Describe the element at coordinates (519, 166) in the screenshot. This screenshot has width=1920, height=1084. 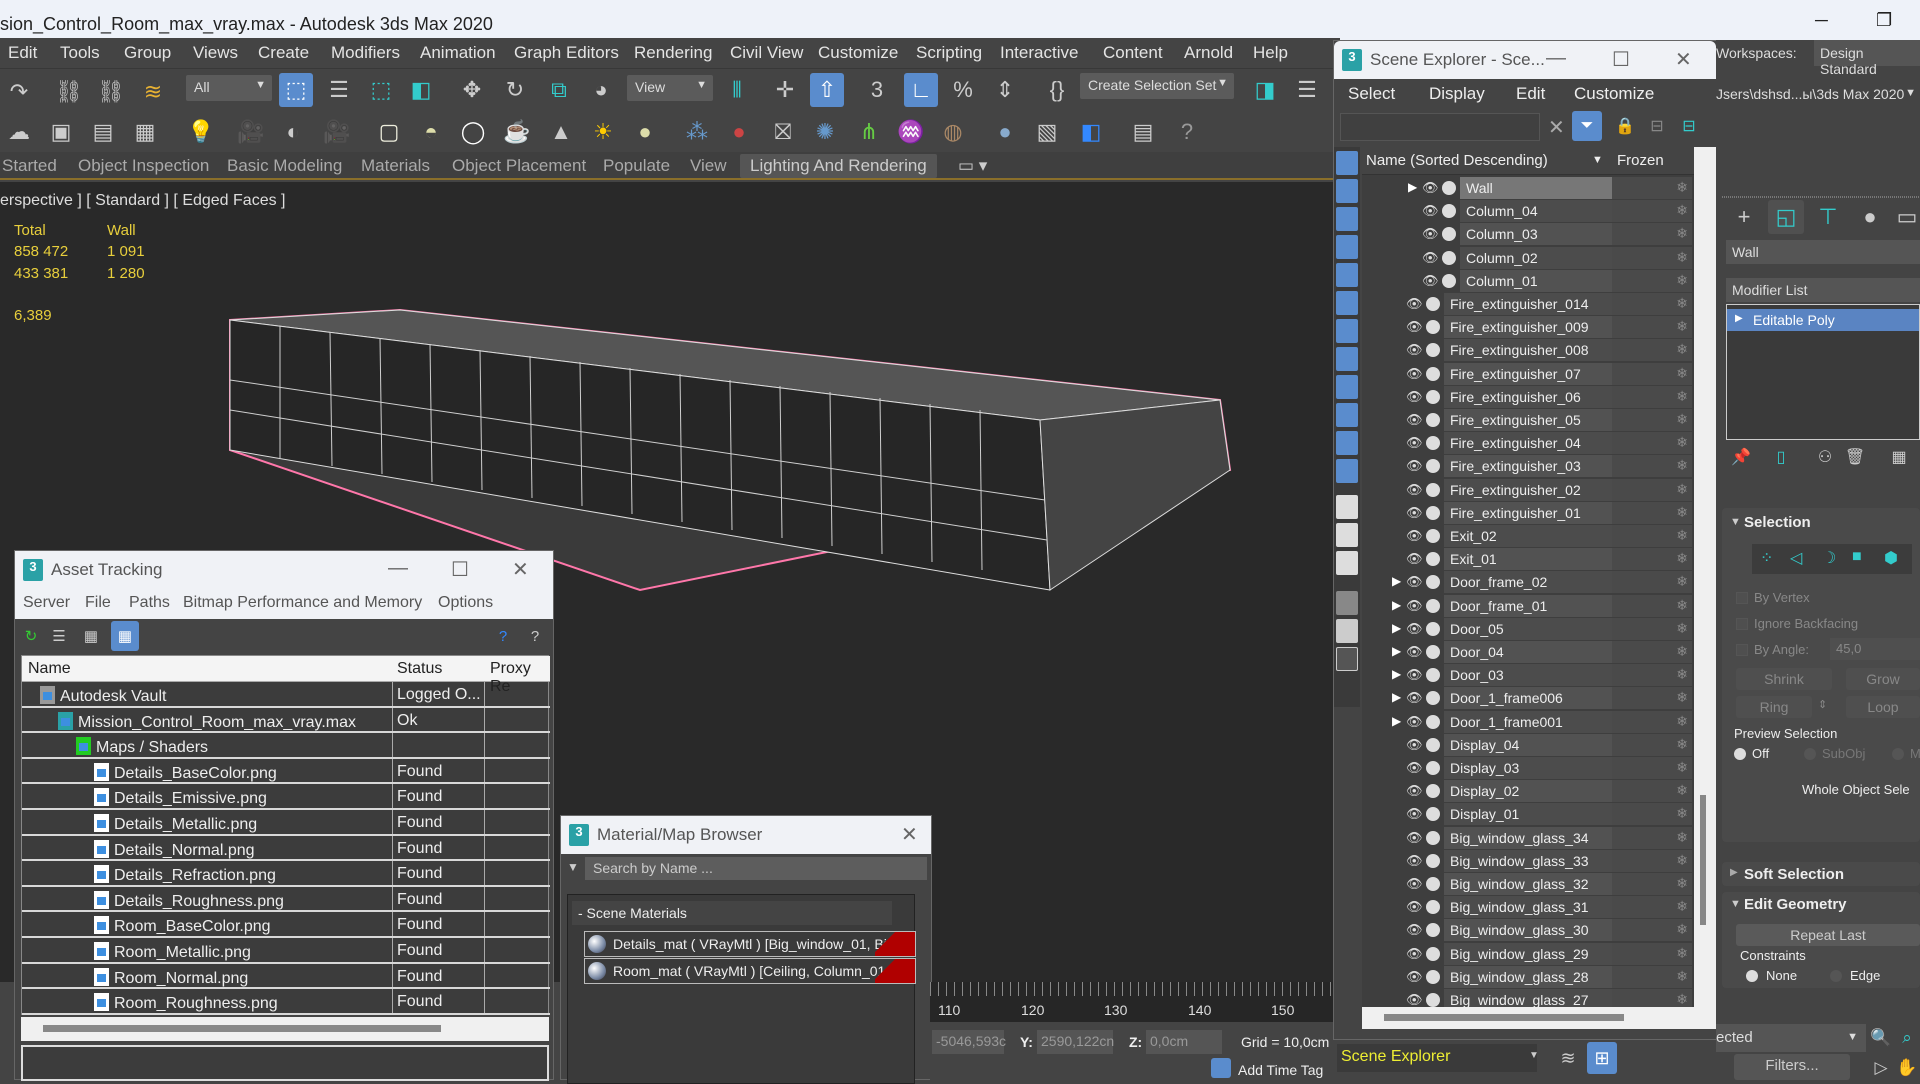
I see `tab-object-placement: Object Placement` at that location.